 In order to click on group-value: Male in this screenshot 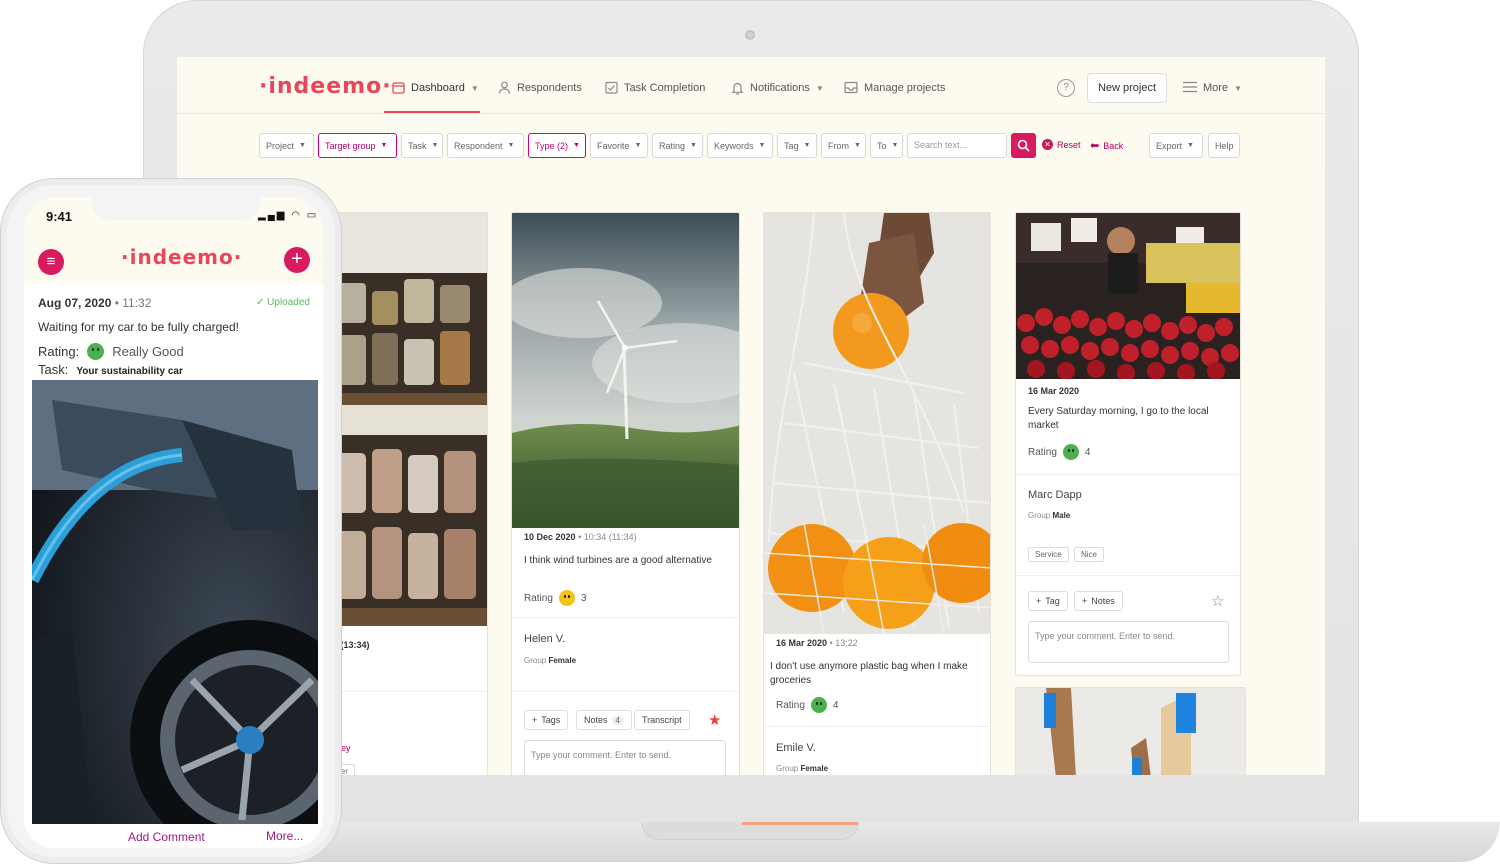, I will do `click(1061, 515)`.